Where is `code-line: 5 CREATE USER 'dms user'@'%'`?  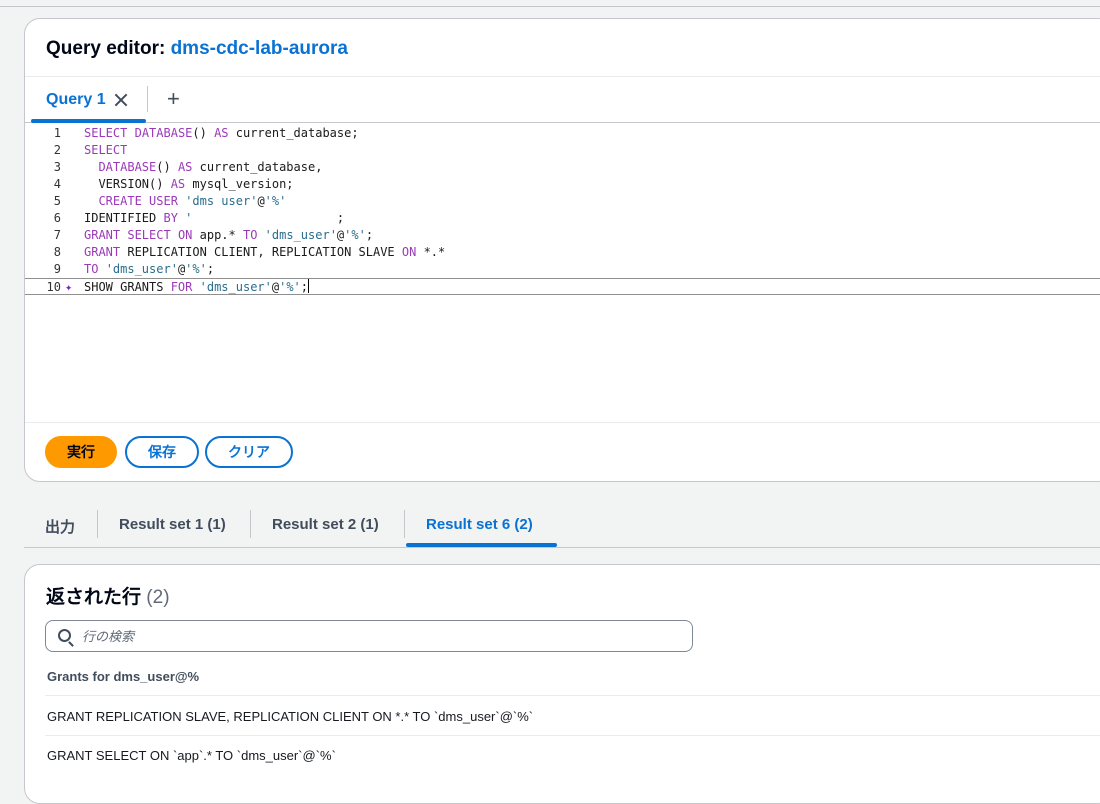 code-line: 5 CREATE USER 'dms user'@'%' is located at coordinates (562, 201).